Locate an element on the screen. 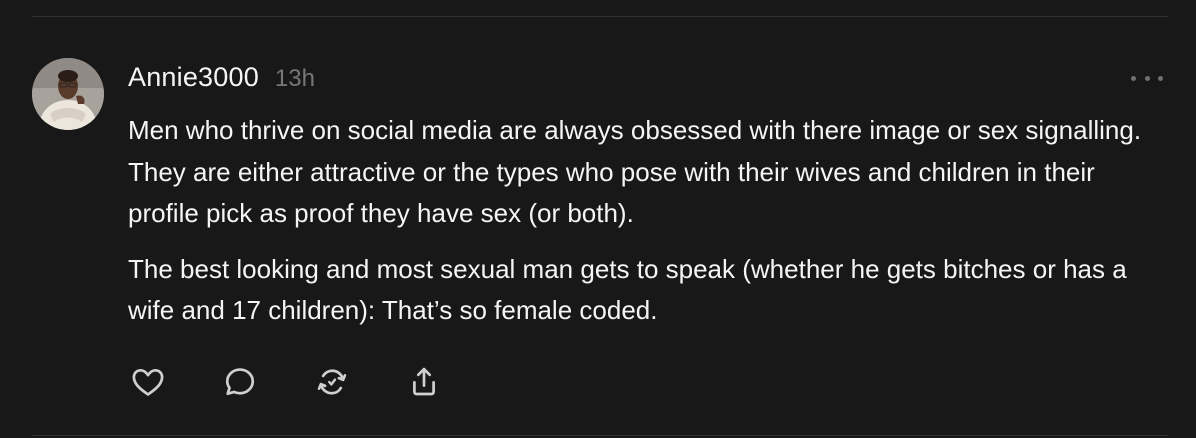 The image size is (1196, 438). post-actions is located at coordinates (312, 382).